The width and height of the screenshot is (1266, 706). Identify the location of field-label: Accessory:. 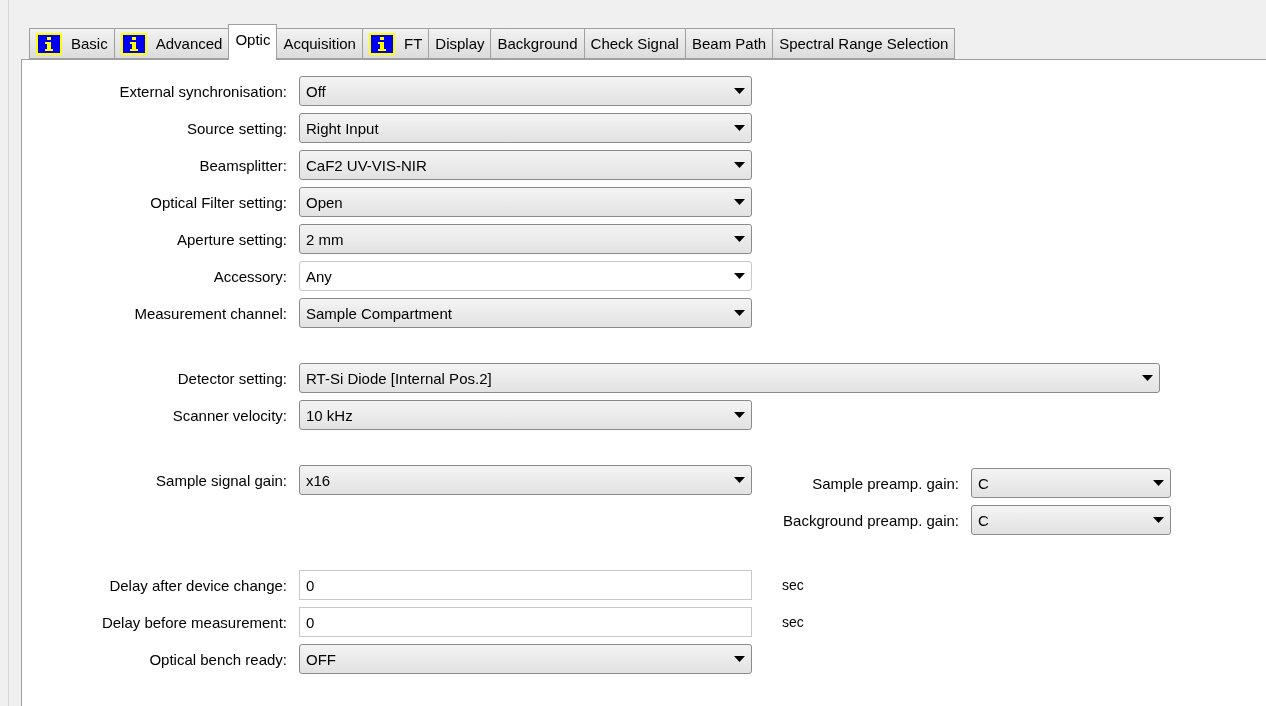
(250, 276).